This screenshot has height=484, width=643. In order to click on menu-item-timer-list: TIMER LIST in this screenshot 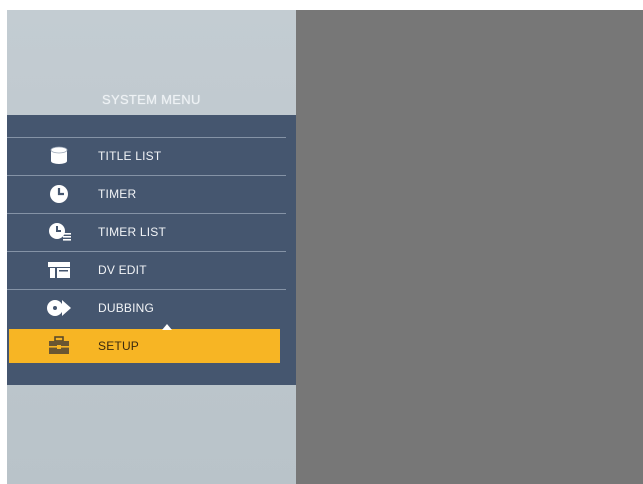, I will do `click(151, 232)`.